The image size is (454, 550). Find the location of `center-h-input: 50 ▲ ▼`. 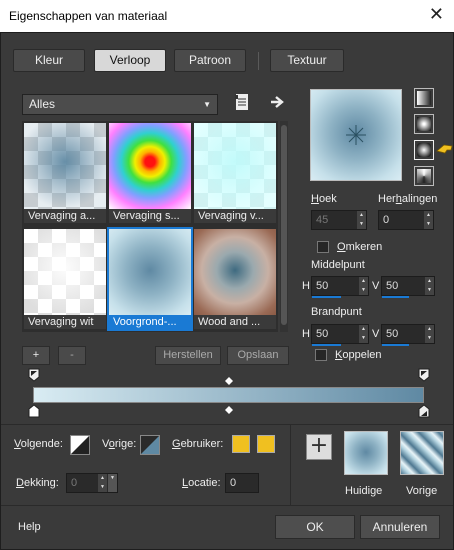

center-h-input: 50 ▲ ▼ is located at coordinates (340, 287).